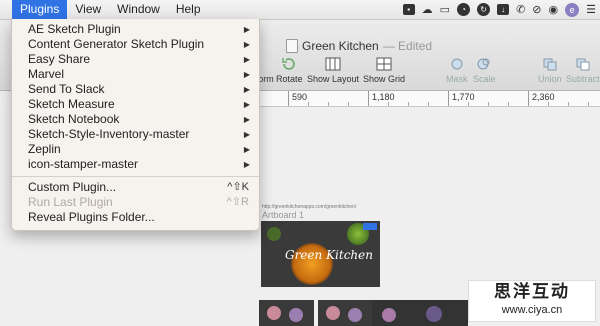 This screenshot has height=326, width=600. I want to click on no-sign-icon: ⊘, so click(536, 10).